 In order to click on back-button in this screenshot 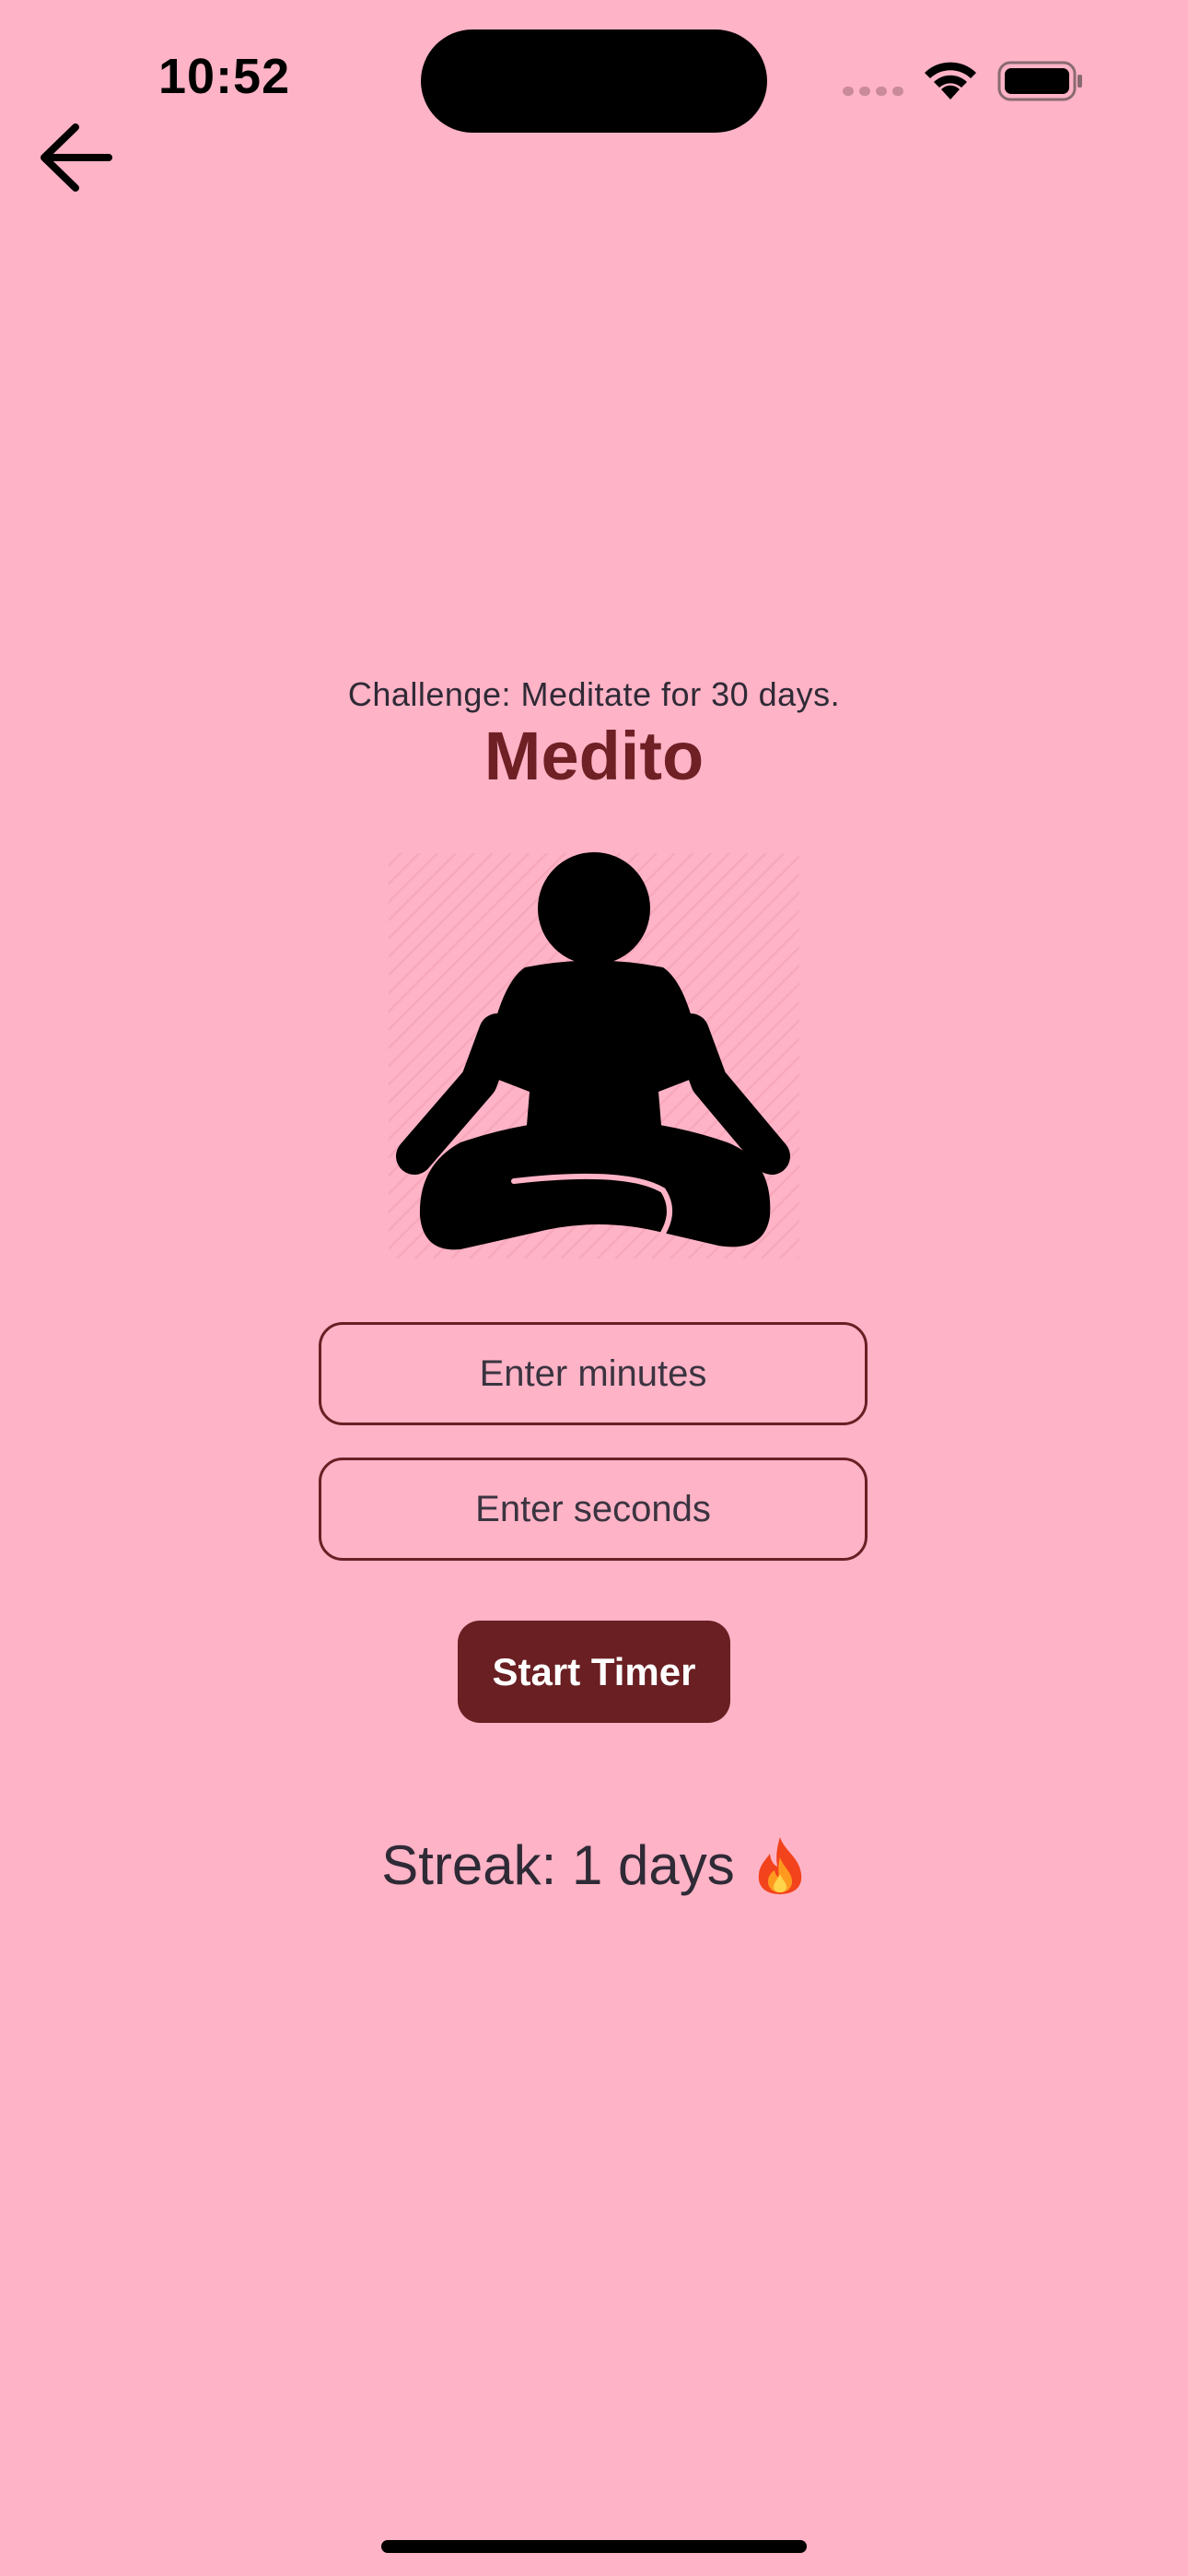, I will do `click(78, 157)`.